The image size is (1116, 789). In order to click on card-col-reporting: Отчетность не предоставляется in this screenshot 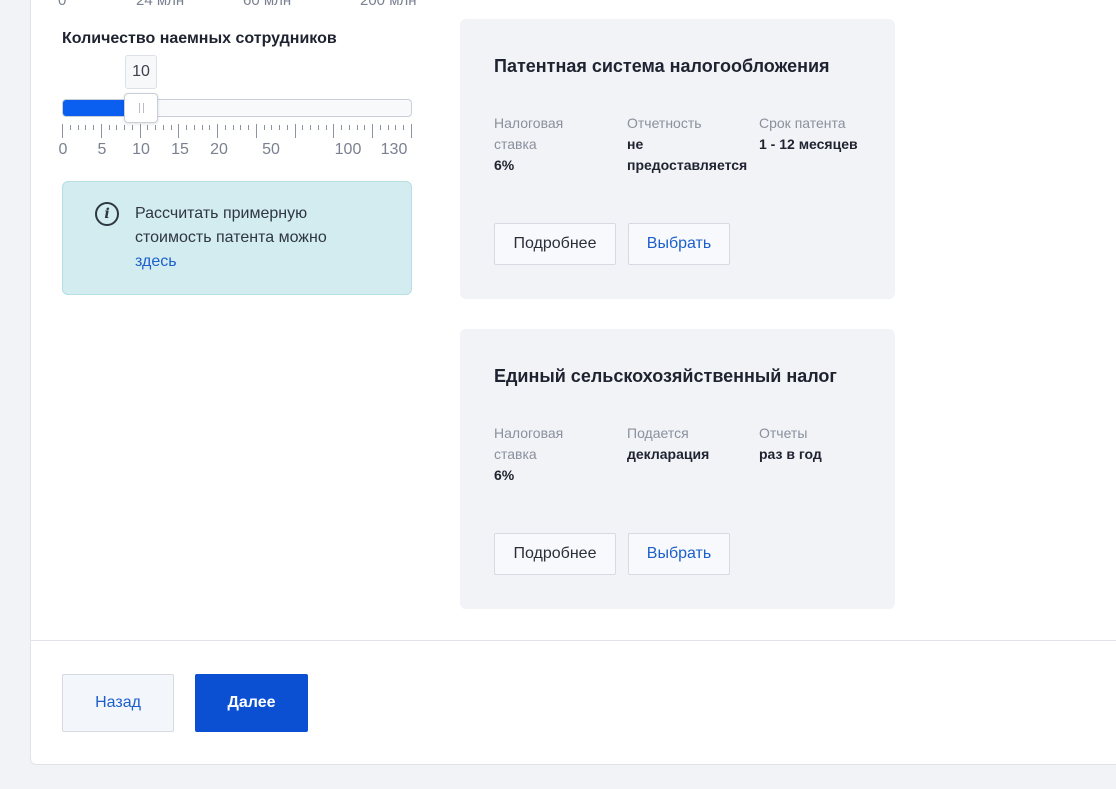, I will do `click(691, 144)`.